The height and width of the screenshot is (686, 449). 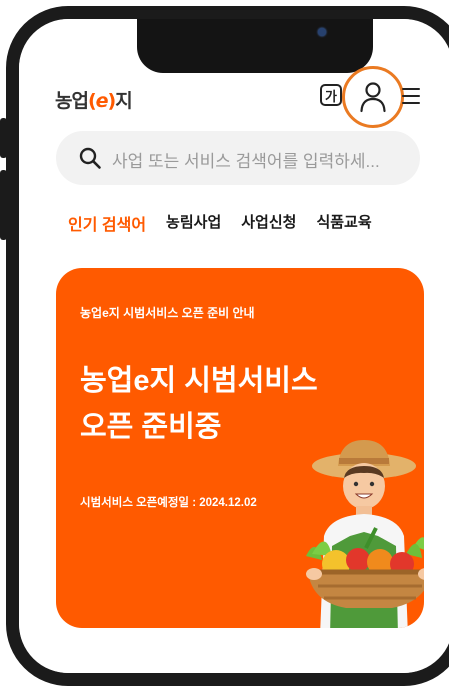 What do you see at coordinates (199, 381) in the screenshot?
I see `banner-title-line1: 농업e지 시범서비스` at bounding box center [199, 381].